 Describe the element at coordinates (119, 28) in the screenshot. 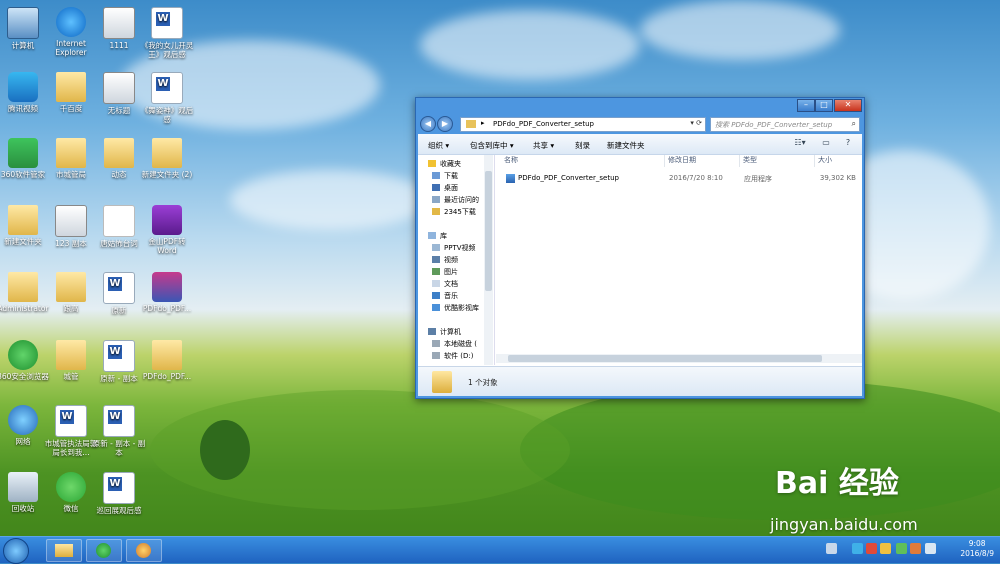

I see `desktop-icon-1111: 1111` at that location.